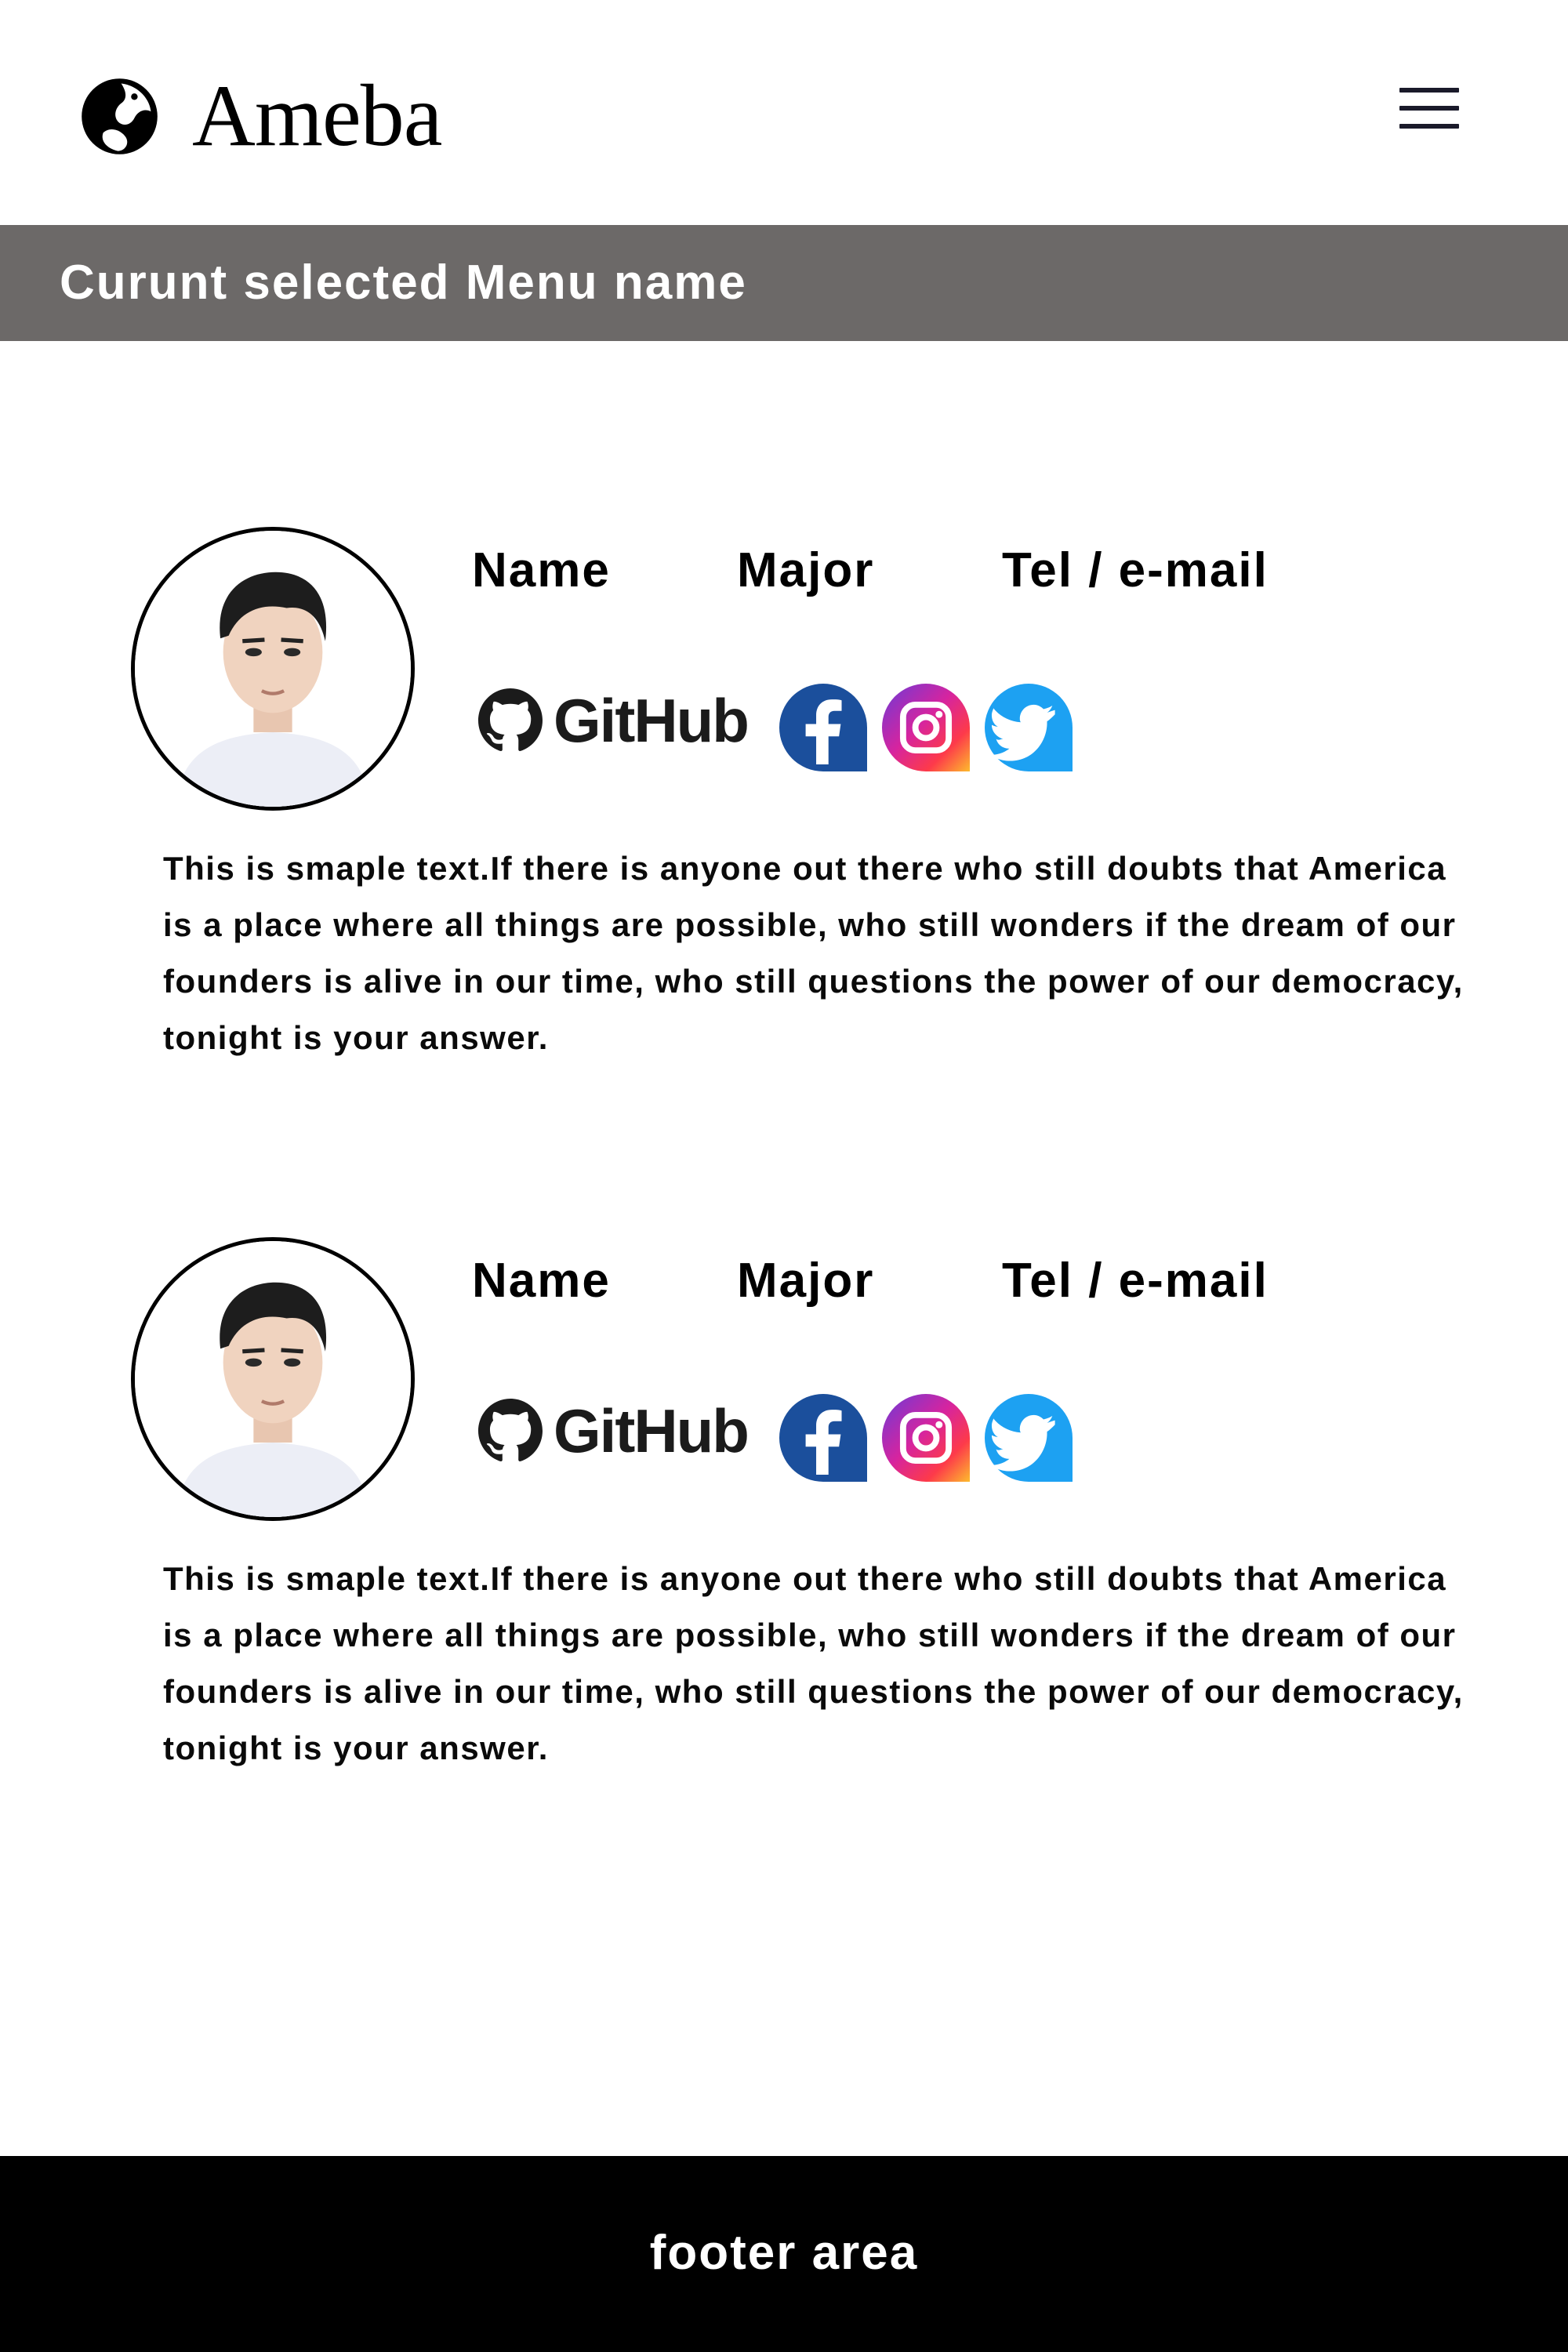 The width and height of the screenshot is (1568, 2352). I want to click on logo: Ameba, so click(260, 116).